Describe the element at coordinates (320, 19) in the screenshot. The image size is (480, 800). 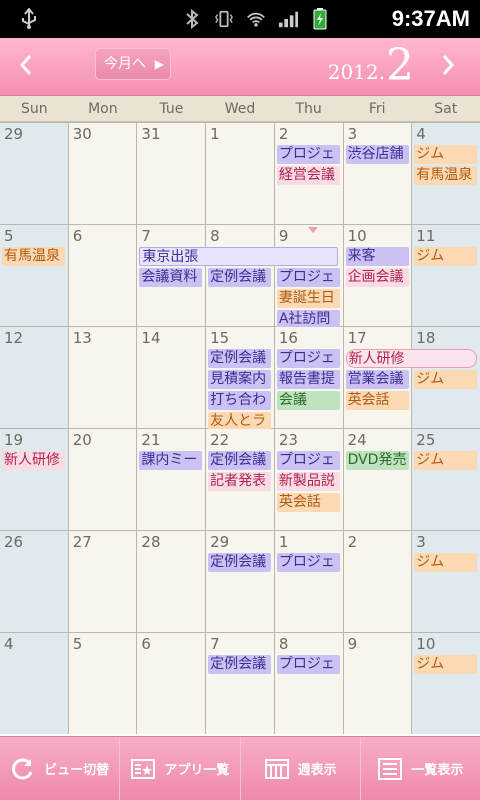
I see `battery-icon` at that location.